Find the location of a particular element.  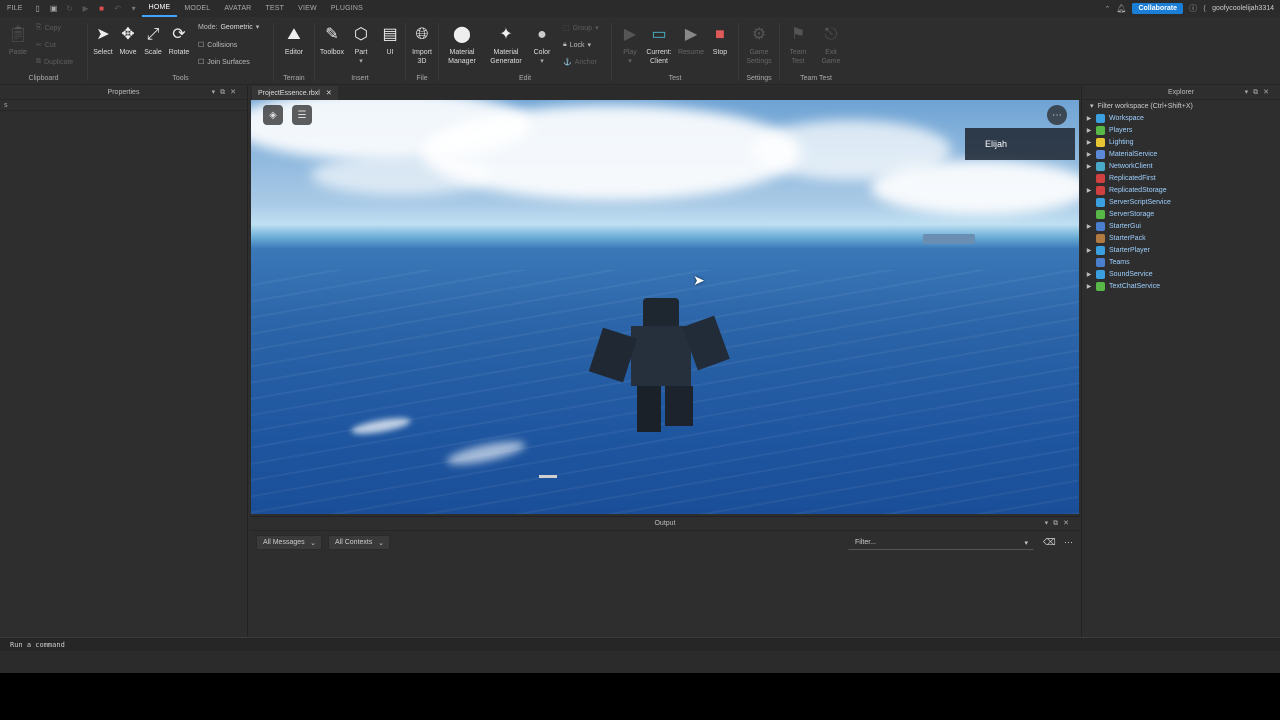

copy-button: ⎘ Copy is located at coordinates (48, 28).